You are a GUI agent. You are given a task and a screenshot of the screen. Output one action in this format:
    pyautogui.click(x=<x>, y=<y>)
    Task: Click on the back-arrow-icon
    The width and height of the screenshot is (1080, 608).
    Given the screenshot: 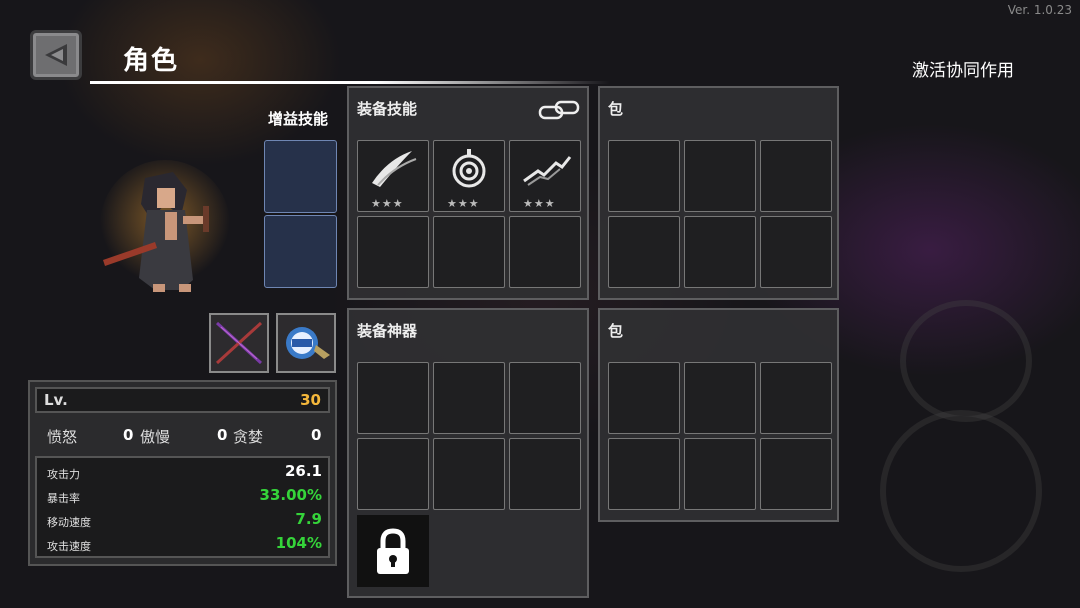 What is the action you would take?
    pyautogui.click(x=56, y=55)
    